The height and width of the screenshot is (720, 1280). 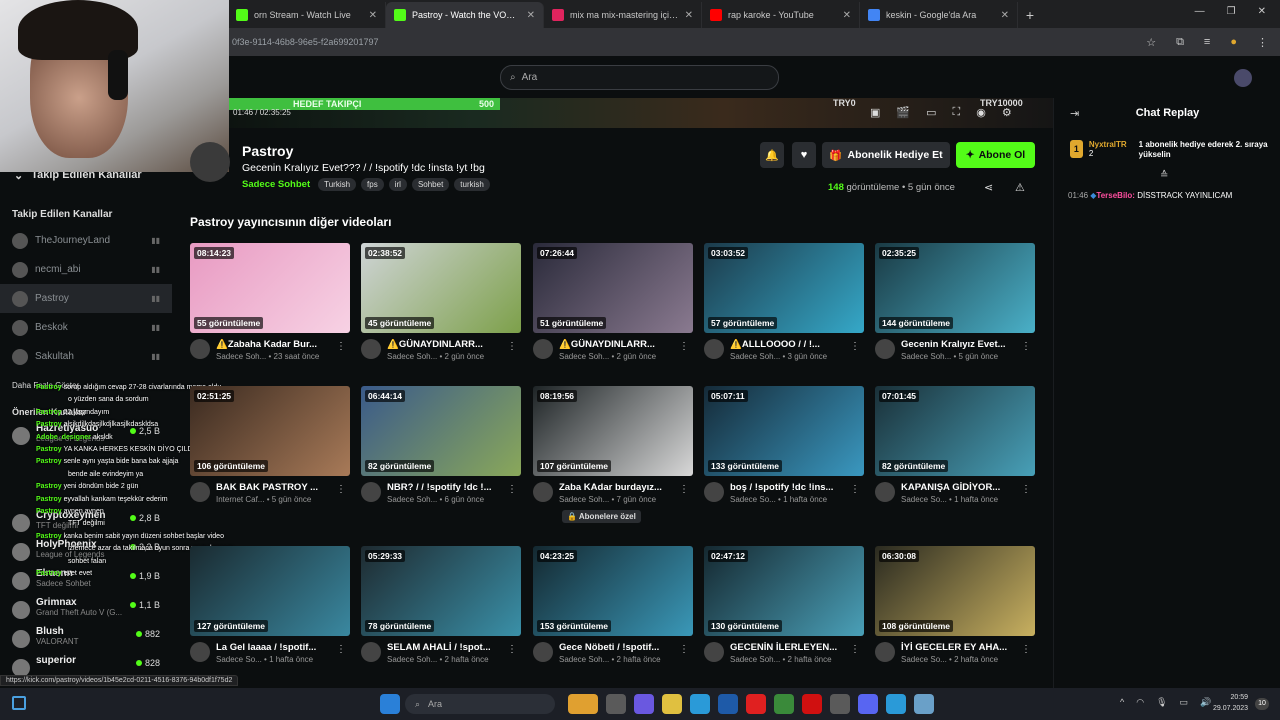 I want to click on settings-gear-icon: ⚙, so click(x=1007, y=112).